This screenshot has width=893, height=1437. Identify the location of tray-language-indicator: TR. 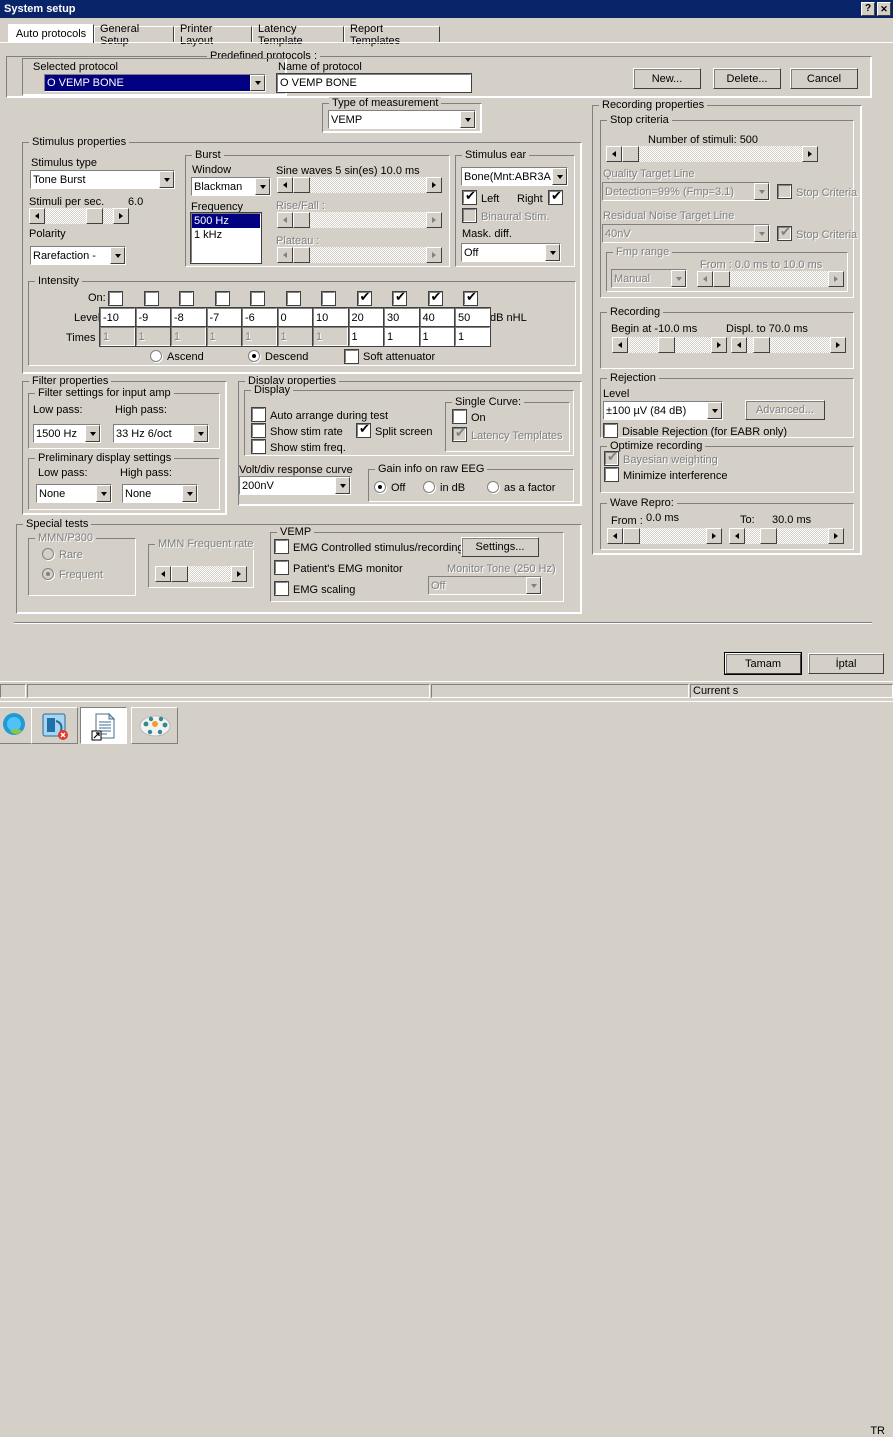
(877, 1431).